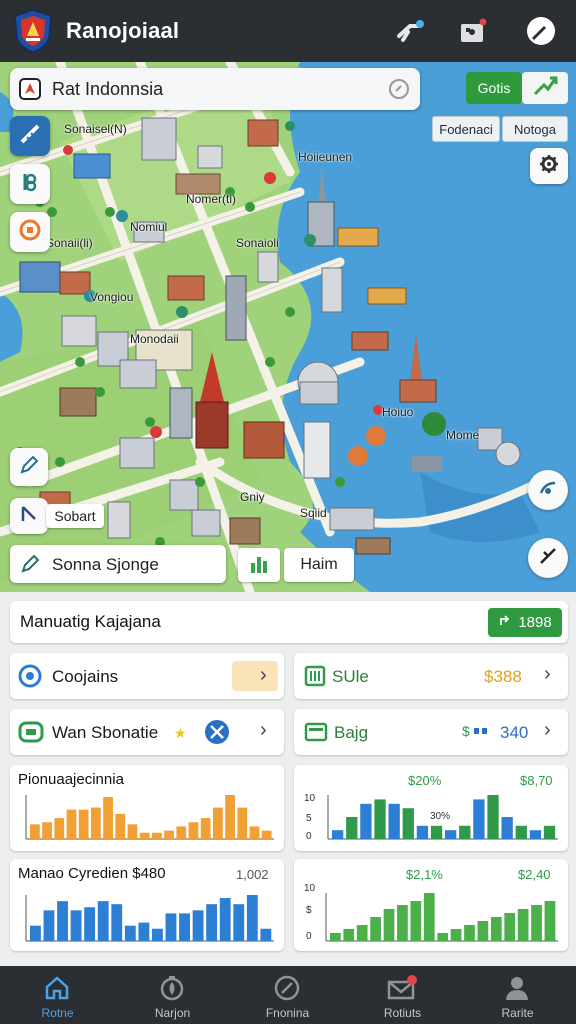  Describe the element at coordinates (319, 565) in the screenshot. I see `map-chip-hairim: Haim` at that location.